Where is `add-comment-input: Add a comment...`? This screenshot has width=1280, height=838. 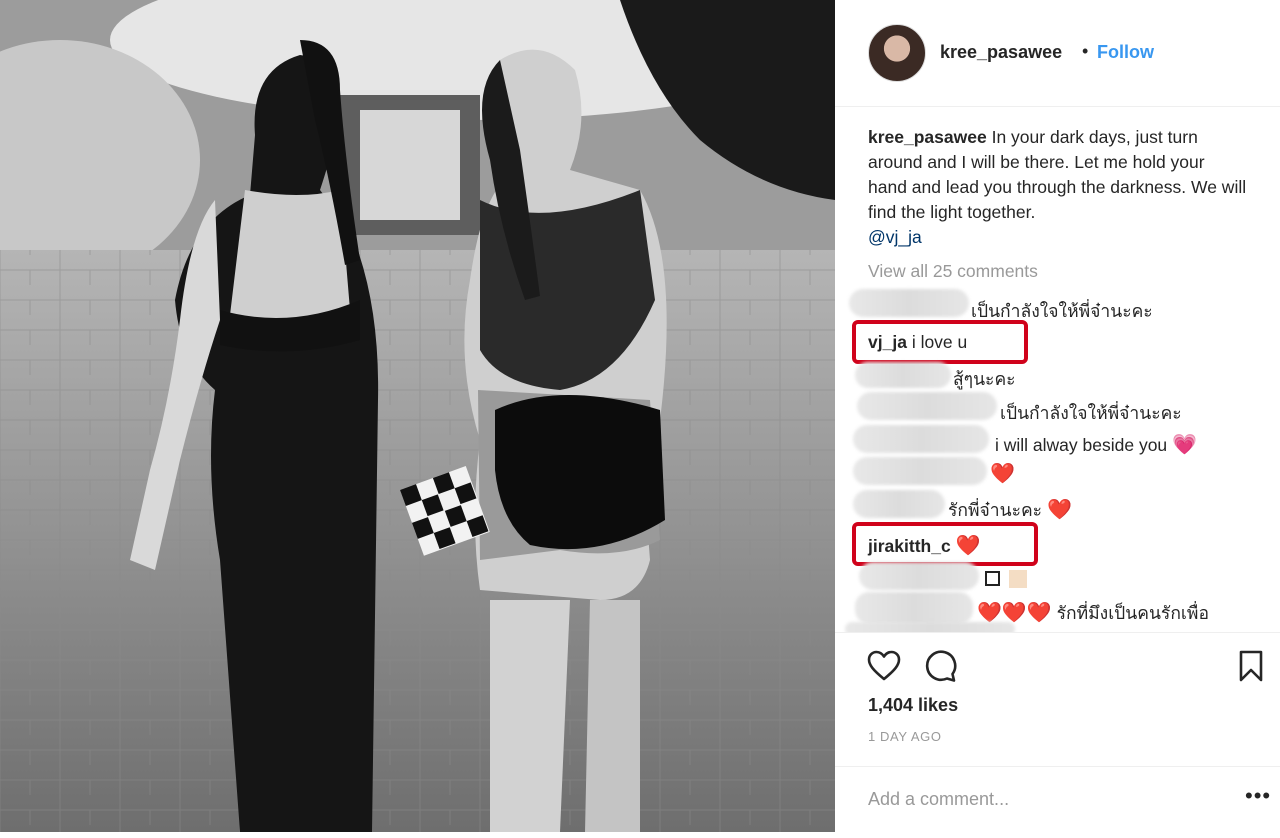 add-comment-input: Add a comment... is located at coordinates (938, 799).